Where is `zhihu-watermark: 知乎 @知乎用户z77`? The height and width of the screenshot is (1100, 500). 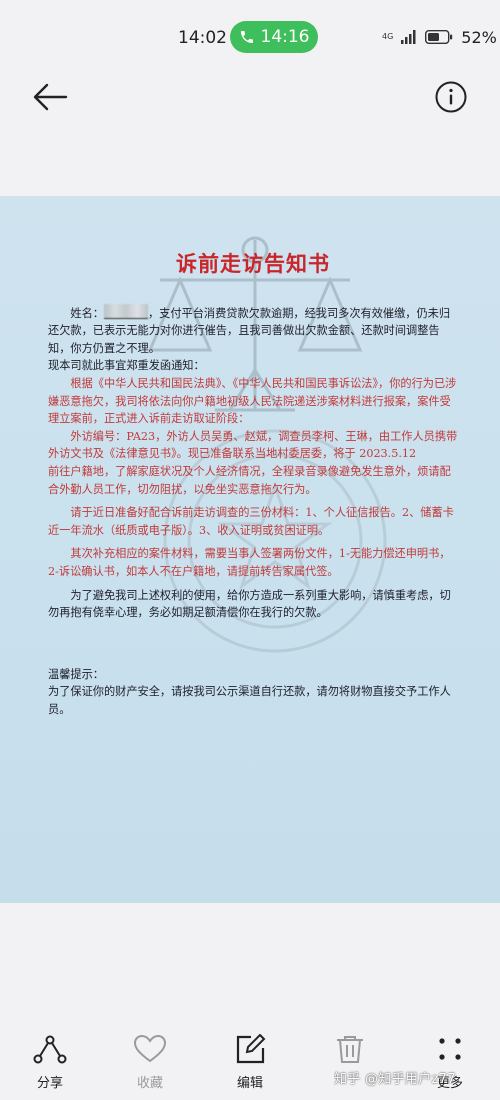 zhihu-watermark: 知乎 @知乎用户z77 is located at coordinates (395, 1079).